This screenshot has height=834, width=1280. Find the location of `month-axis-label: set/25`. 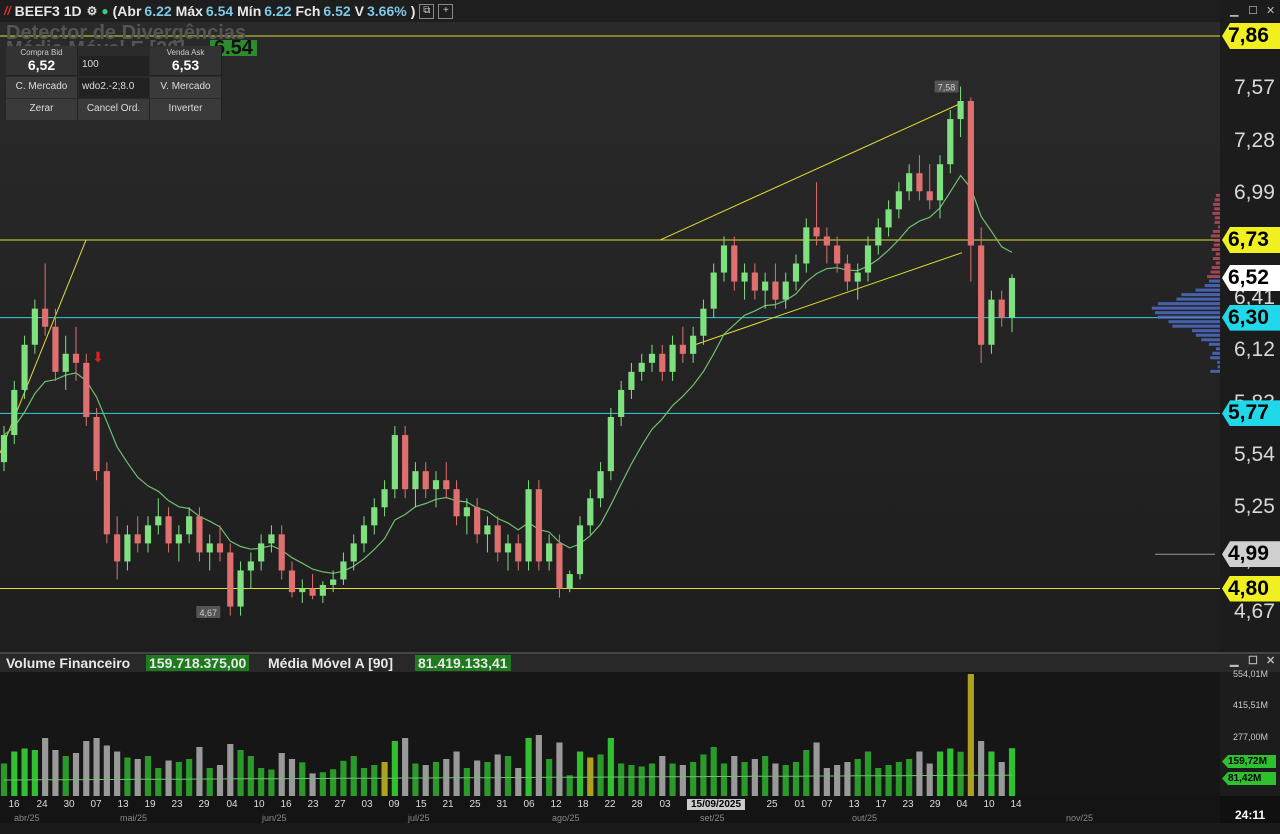

month-axis-label: set/25 is located at coordinates (712, 818).